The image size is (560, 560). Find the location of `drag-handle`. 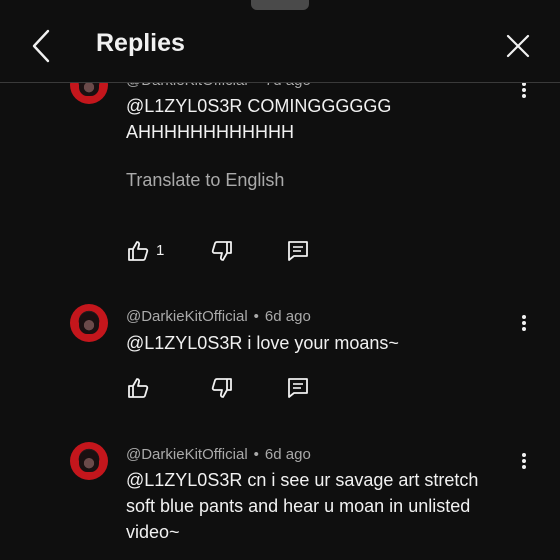

drag-handle is located at coordinates (280, 5).